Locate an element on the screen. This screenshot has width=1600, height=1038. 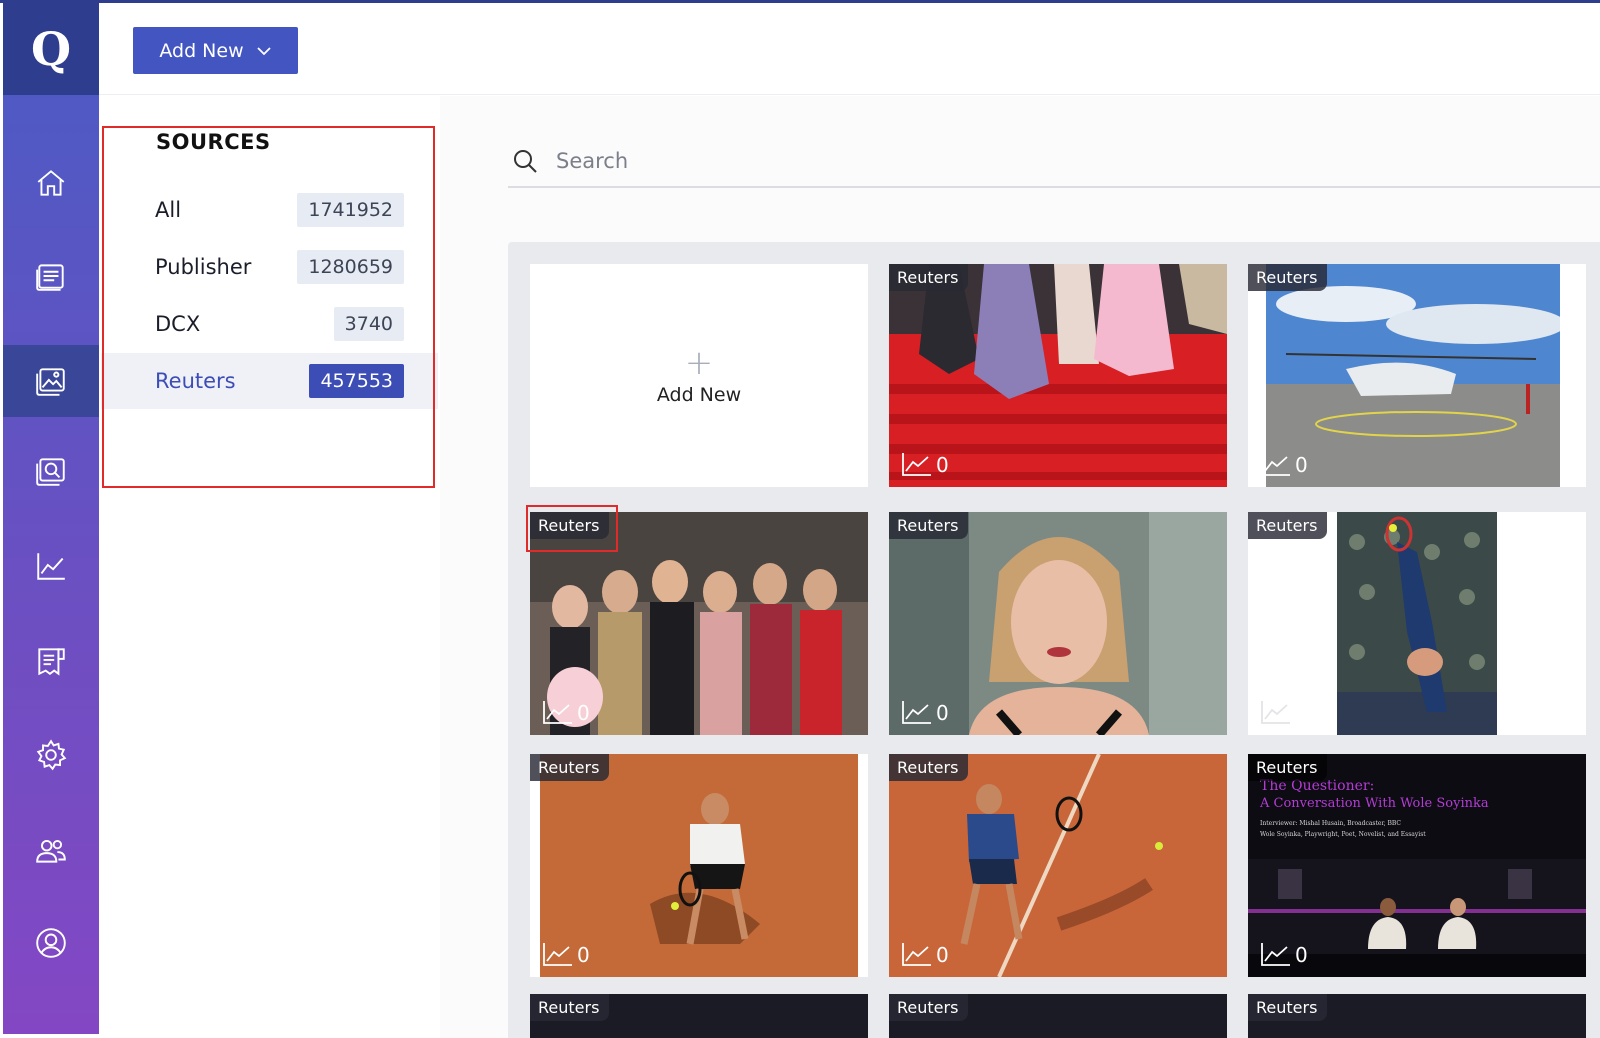
app-logo: Q is located at coordinates (51, 49).